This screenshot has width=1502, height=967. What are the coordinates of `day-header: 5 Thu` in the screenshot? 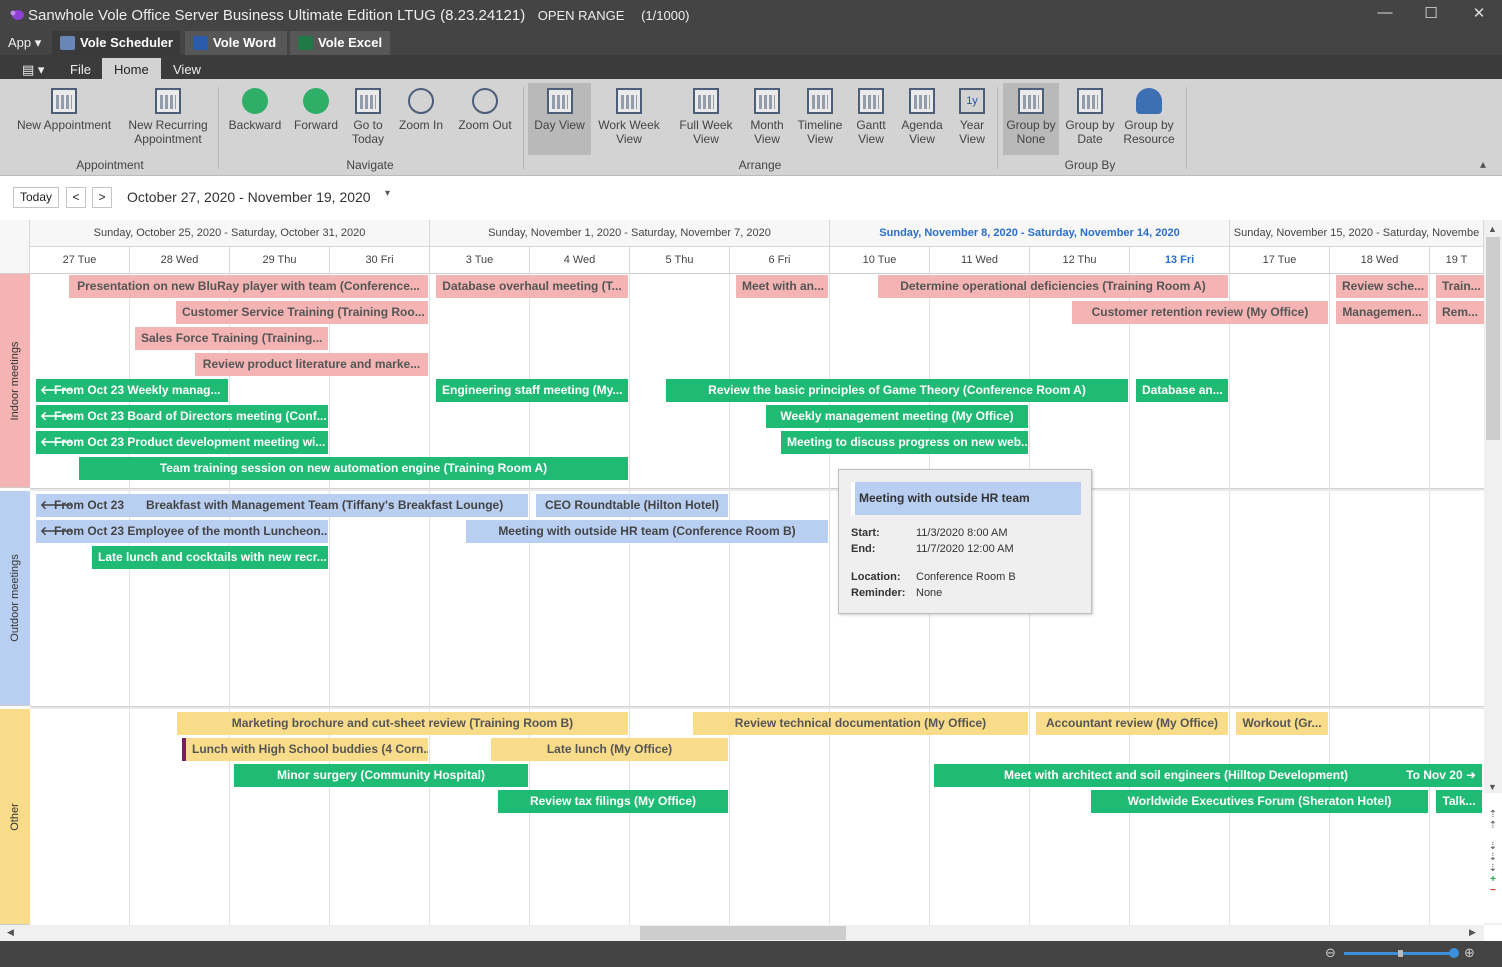 It's located at (680, 260).